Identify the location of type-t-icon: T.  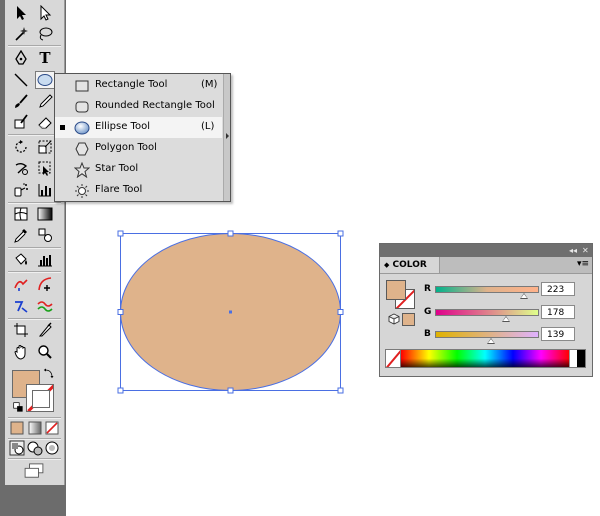
(45, 58).